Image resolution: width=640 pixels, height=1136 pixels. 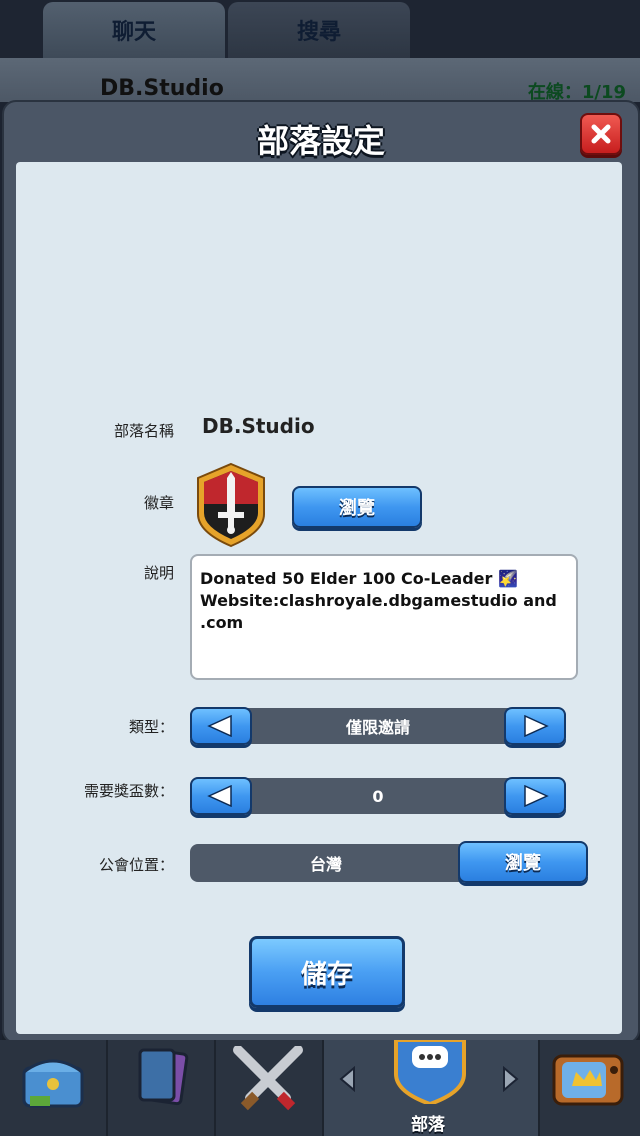 I want to click on type-label: 類型：, so click(x=151, y=727).